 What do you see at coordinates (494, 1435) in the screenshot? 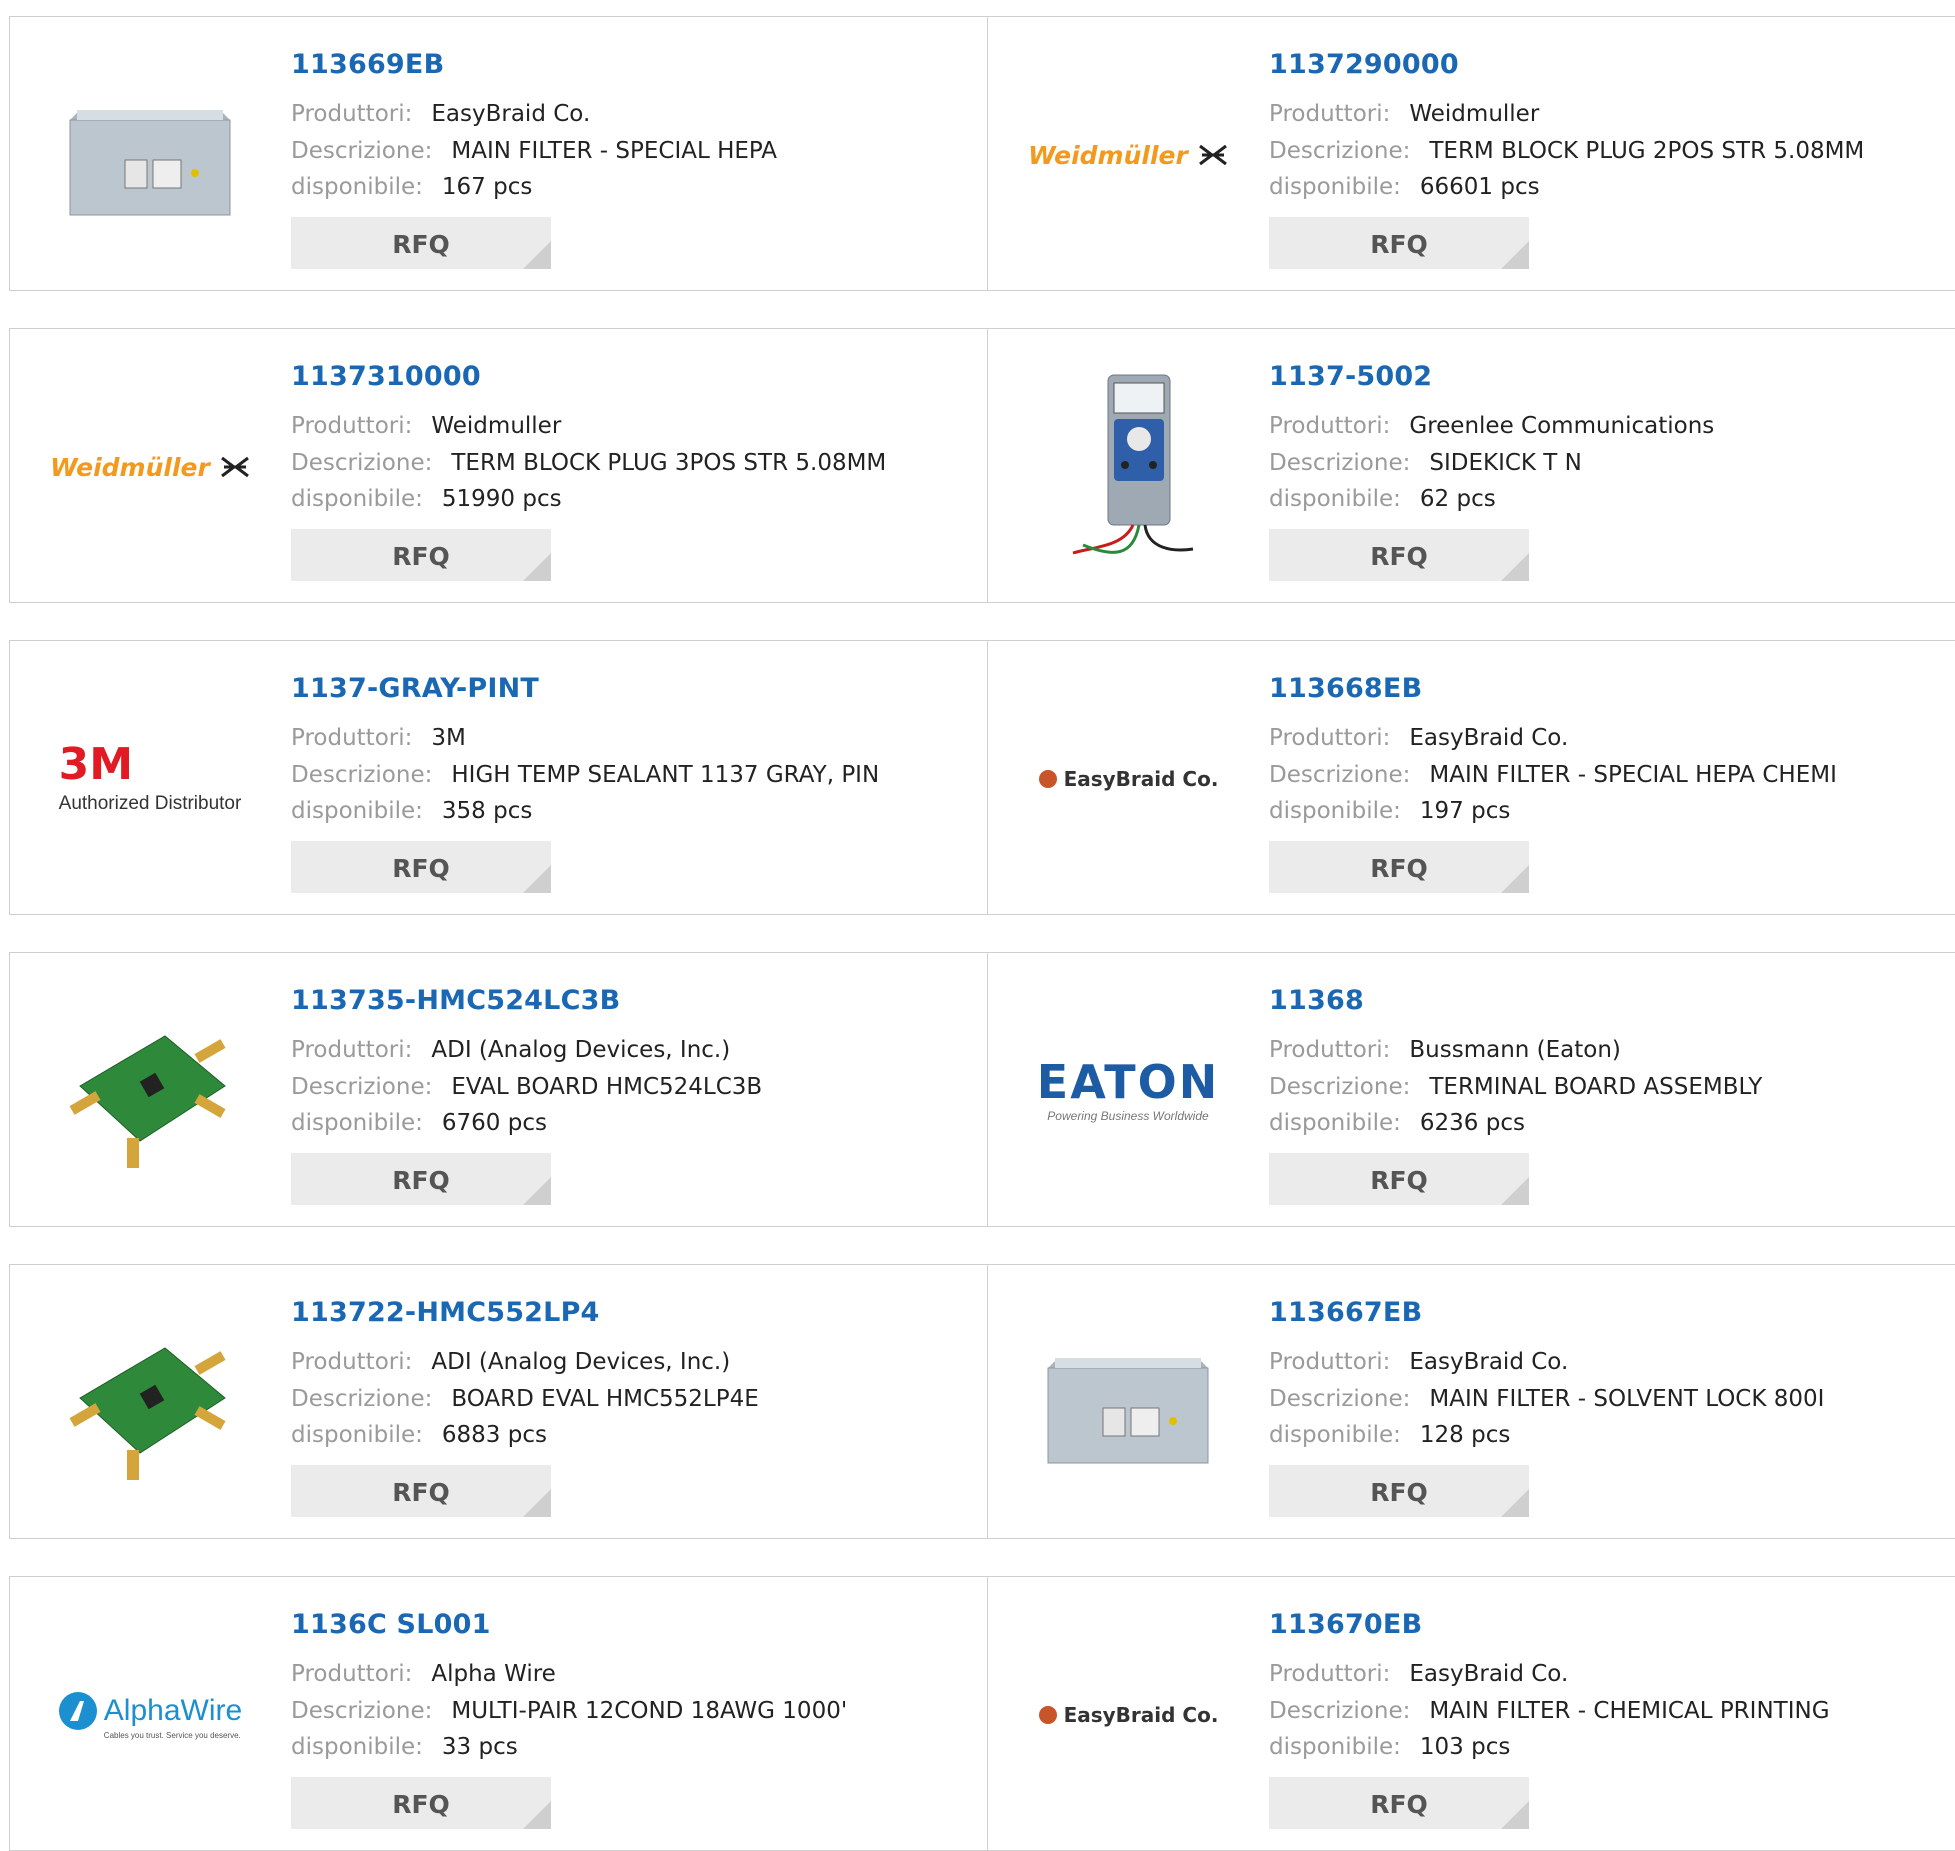
I see `availability-value: 6883 pcs` at bounding box center [494, 1435].